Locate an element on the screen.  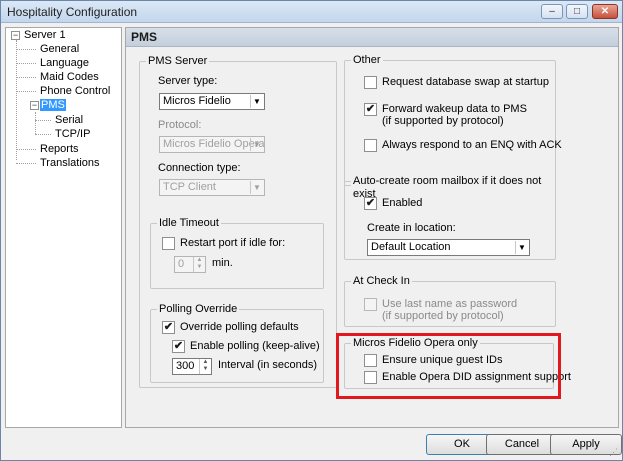
connection-type-label: Connection type: is located at coordinates (199, 168).